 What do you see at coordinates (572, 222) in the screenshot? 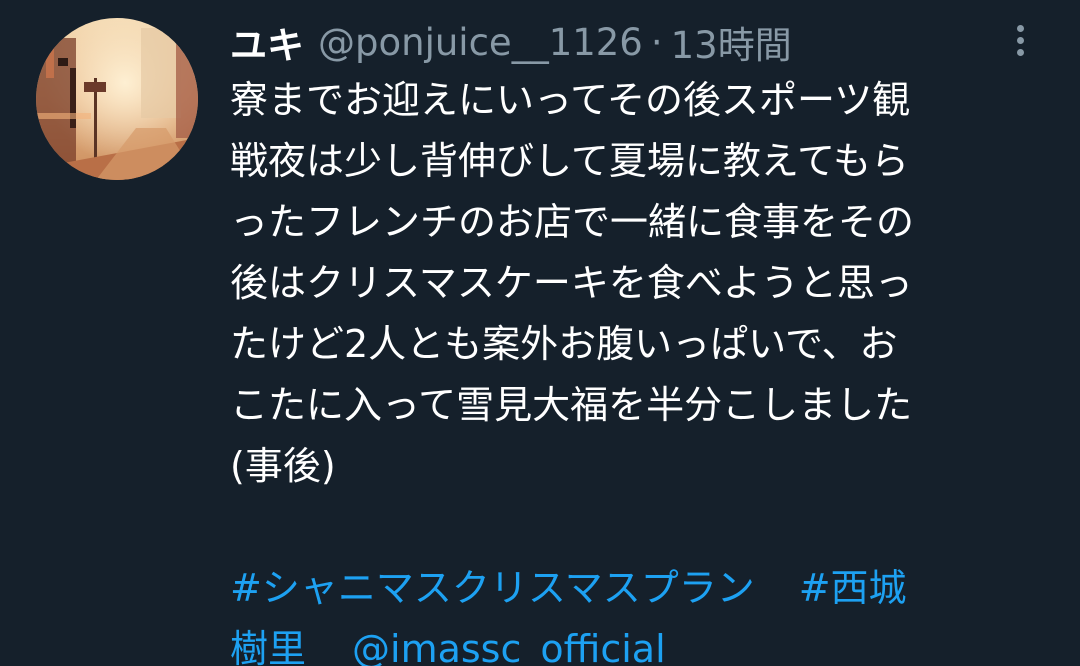
I see `tweet-line: ったフレンチのお店で一緒に食事をその` at bounding box center [572, 222].